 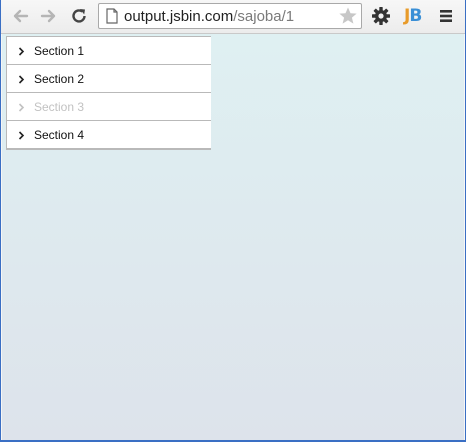 I want to click on jsbin-extension-button: JB, so click(x=413, y=16).